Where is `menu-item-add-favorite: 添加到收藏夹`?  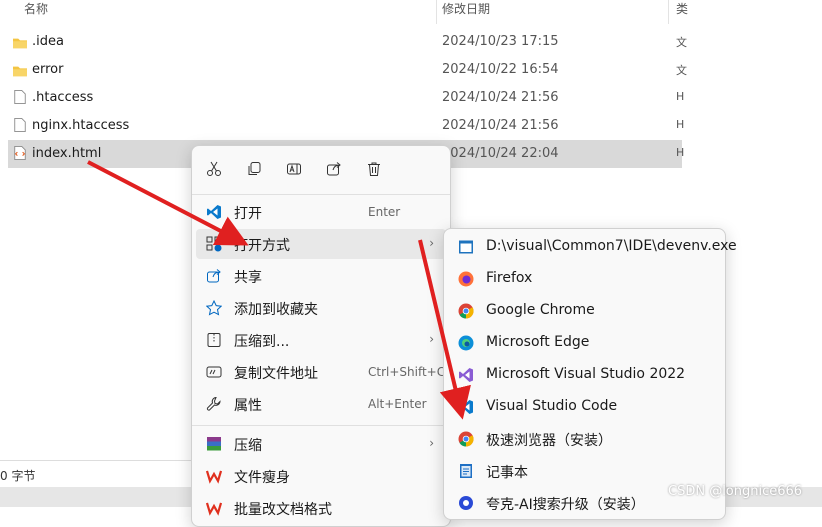
menu-item-add-favorite: 添加到收藏夹 is located at coordinates (321, 308).